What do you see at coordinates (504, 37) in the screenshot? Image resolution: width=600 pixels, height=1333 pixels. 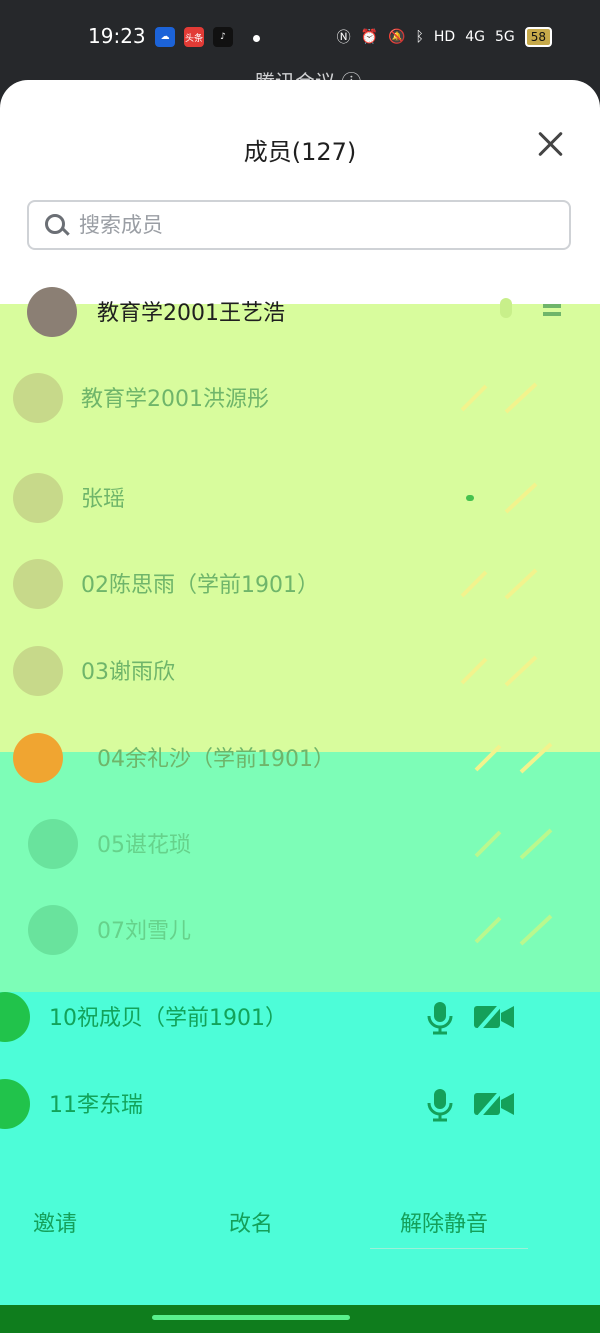 I see `signal-5g-icon: 5G` at bounding box center [504, 37].